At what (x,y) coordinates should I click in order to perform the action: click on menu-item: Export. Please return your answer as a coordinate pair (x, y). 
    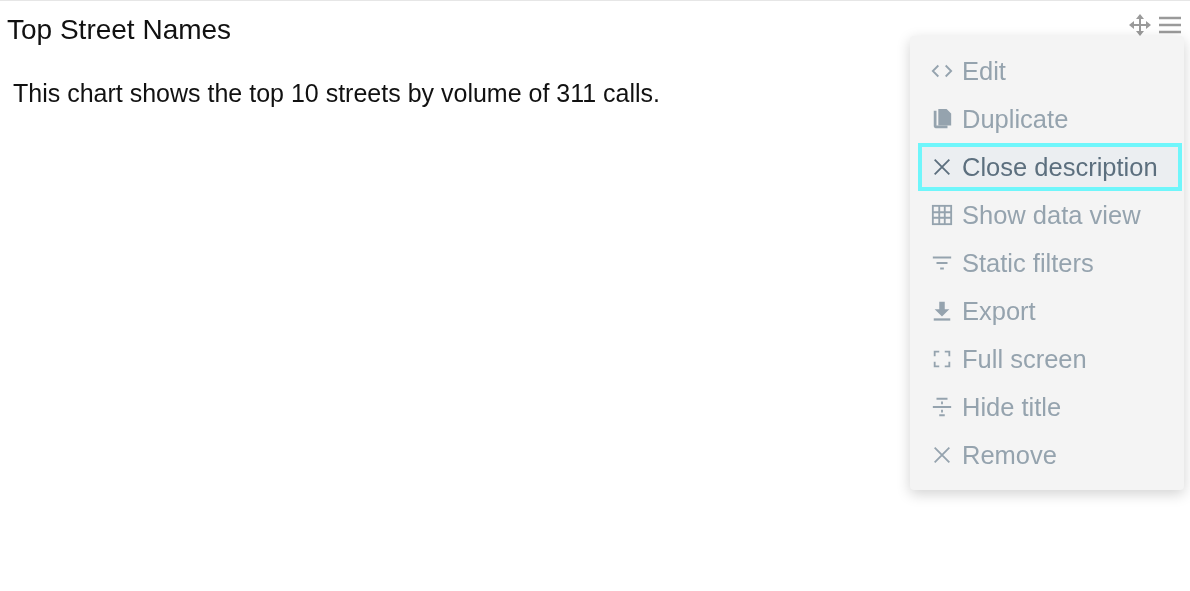
    Looking at the image, I should click on (1050, 311).